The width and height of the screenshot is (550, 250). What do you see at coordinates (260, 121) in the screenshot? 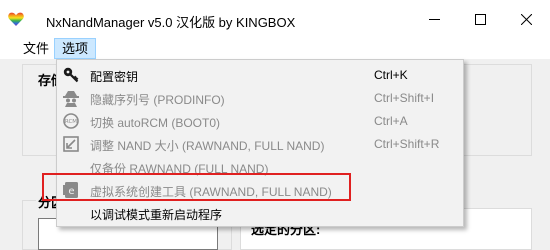
I see `menu-item-toggle-autorcm: RCM 切换 autoRCM (BOOT0) Ctrl+A` at bounding box center [260, 121].